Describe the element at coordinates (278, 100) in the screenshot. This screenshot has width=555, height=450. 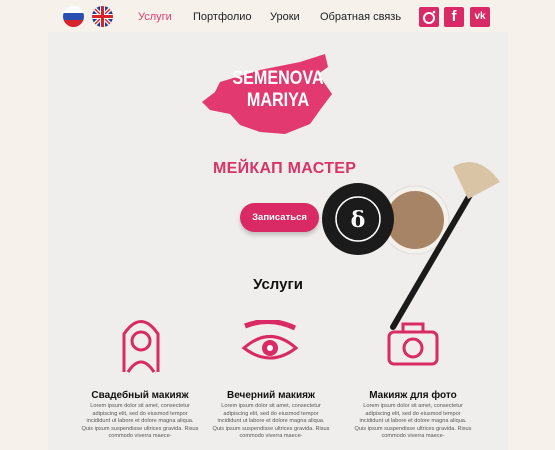
I see `logo-line2: MARIYA` at that location.